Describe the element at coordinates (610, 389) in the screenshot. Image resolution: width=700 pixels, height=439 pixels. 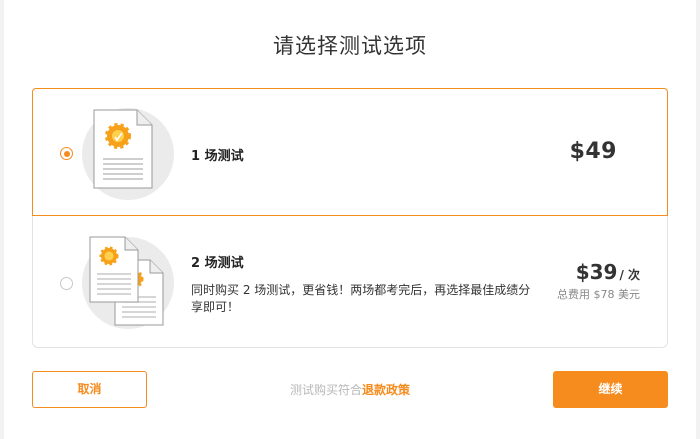
I see `continue-button: 继续` at that location.